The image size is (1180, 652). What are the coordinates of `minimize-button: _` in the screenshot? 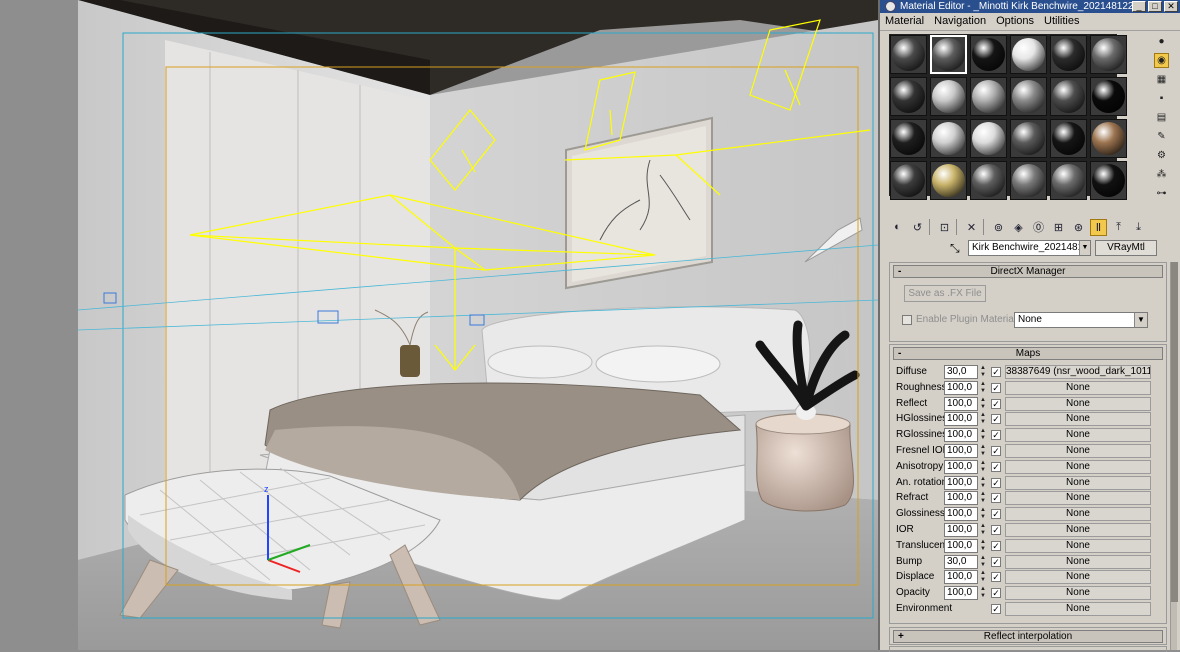 It's located at (1139, 6).